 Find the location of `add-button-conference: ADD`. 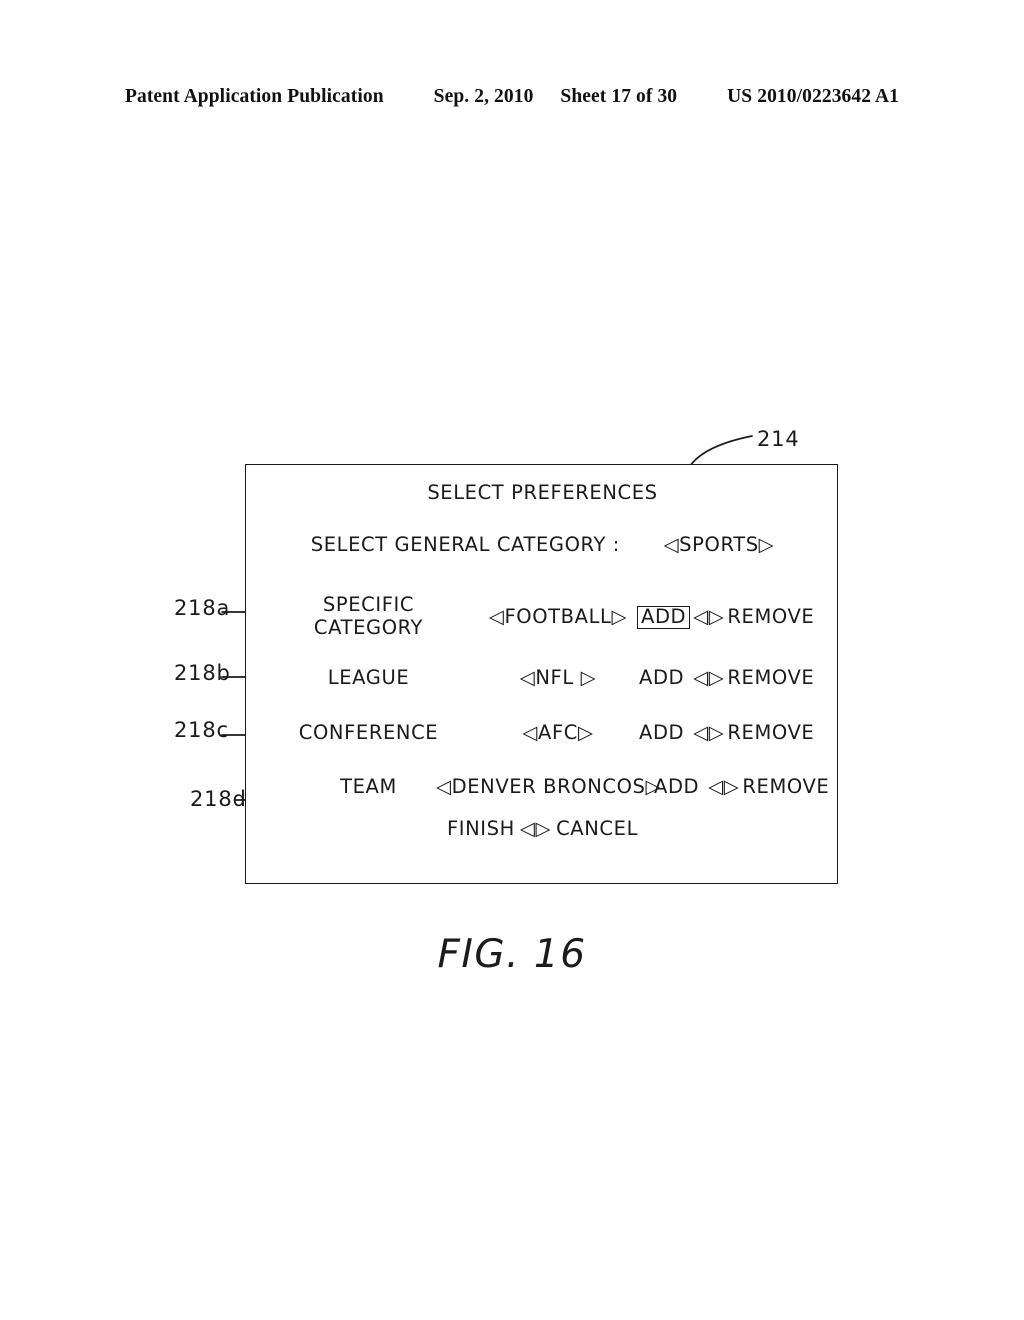

add-button-conference: ADD is located at coordinates (661, 732).